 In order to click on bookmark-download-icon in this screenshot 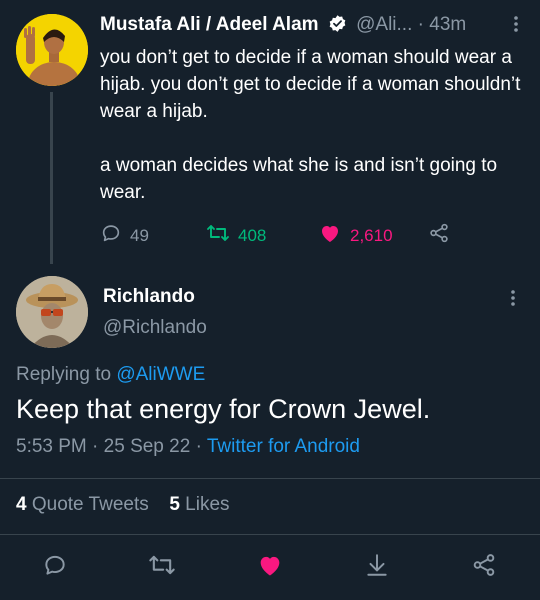, I will do `click(377, 567)`.